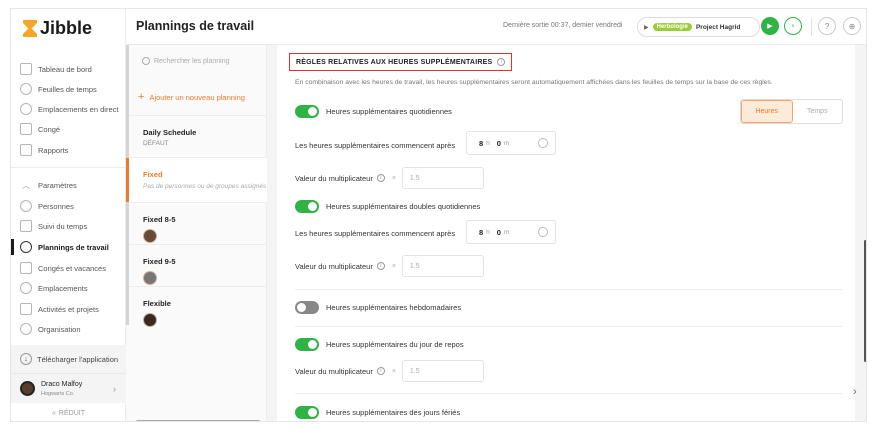 Image resolution: width=877 pixels, height=430 pixels. I want to click on schedule-search: Rechercher les planning, so click(186, 61).